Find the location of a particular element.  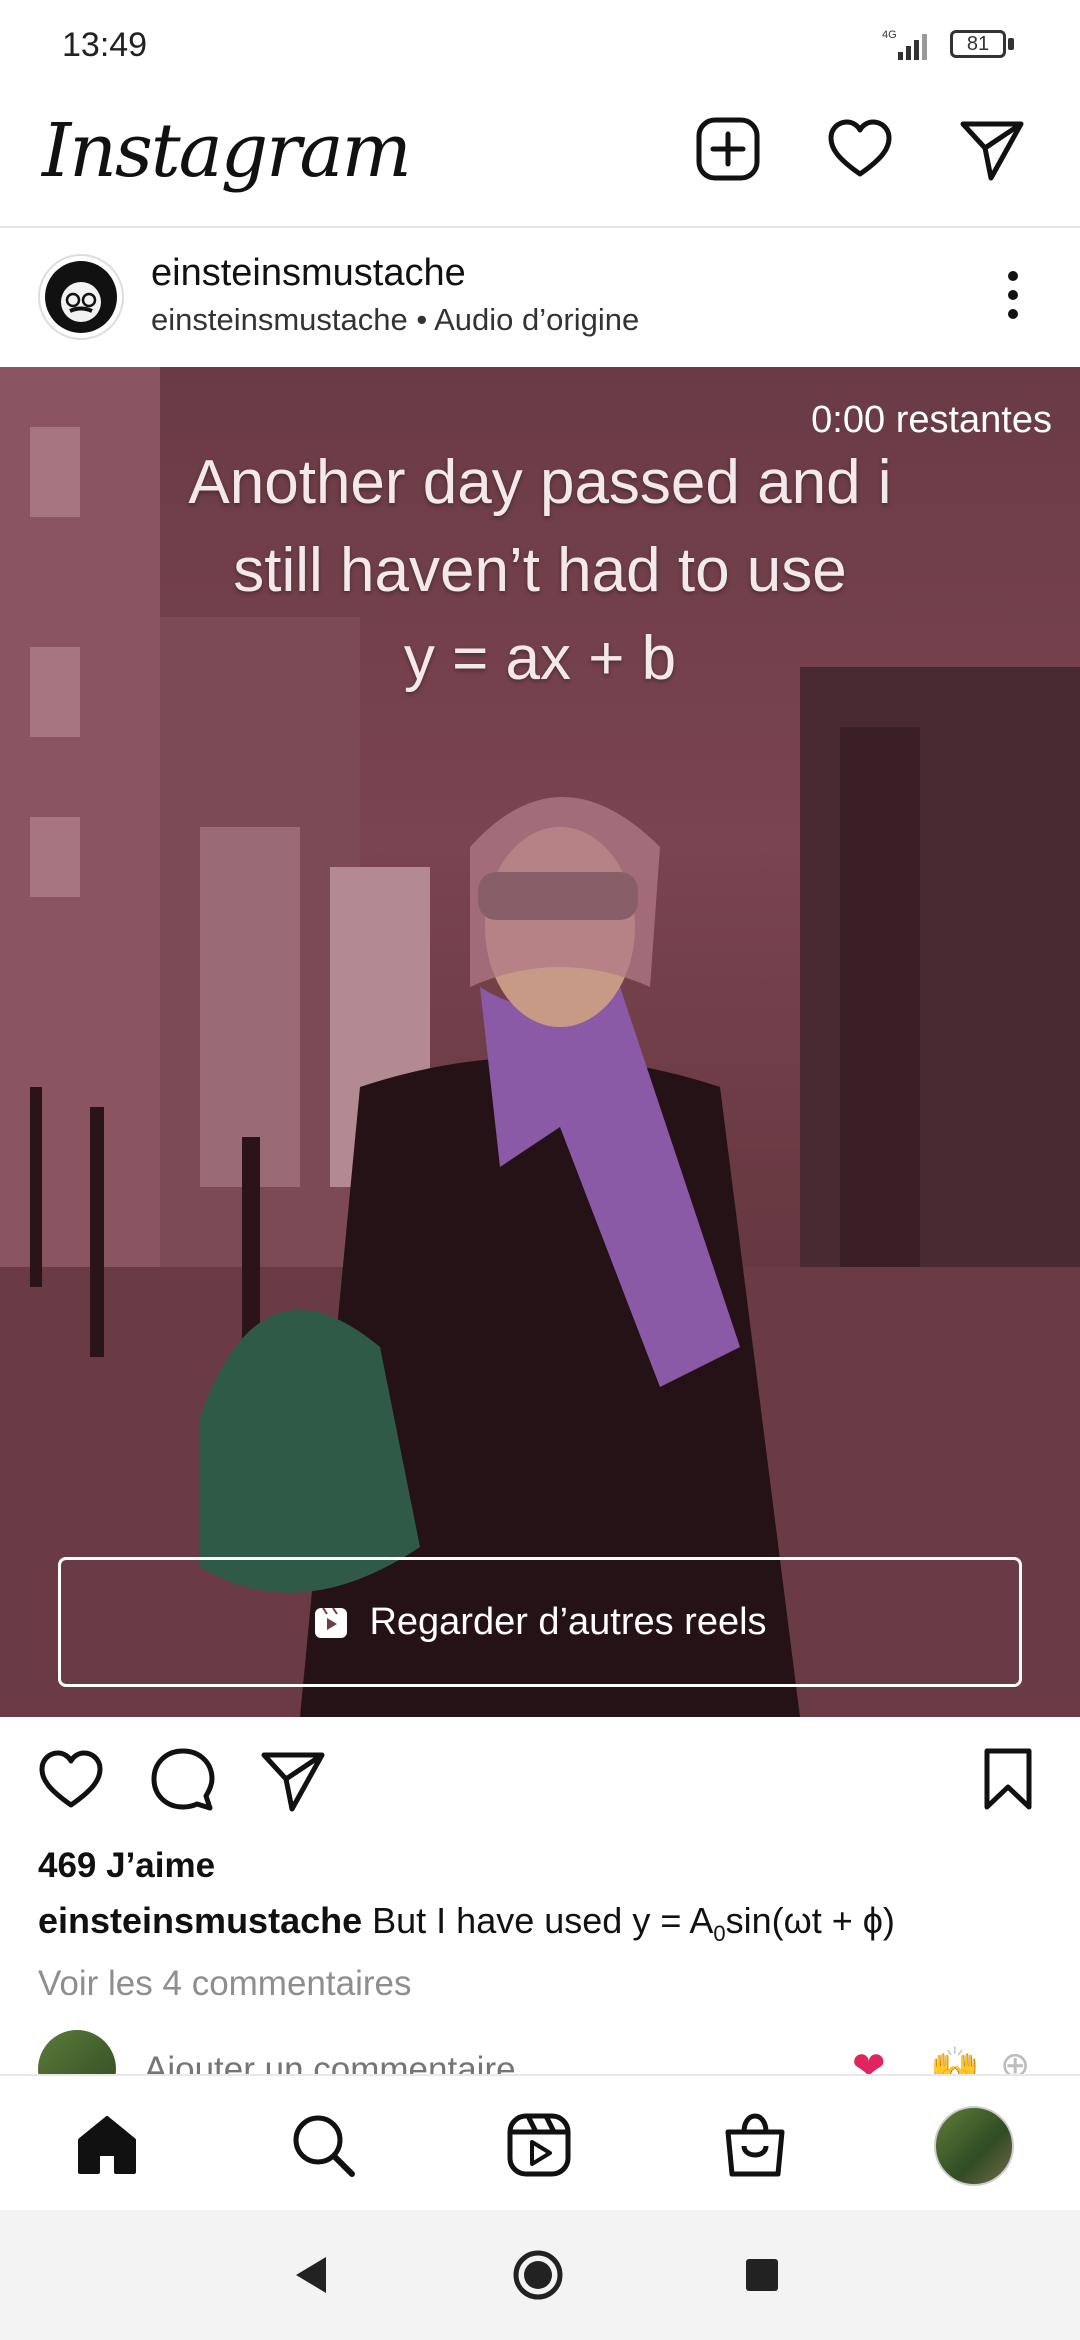

header-divider is located at coordinates (540, 227).